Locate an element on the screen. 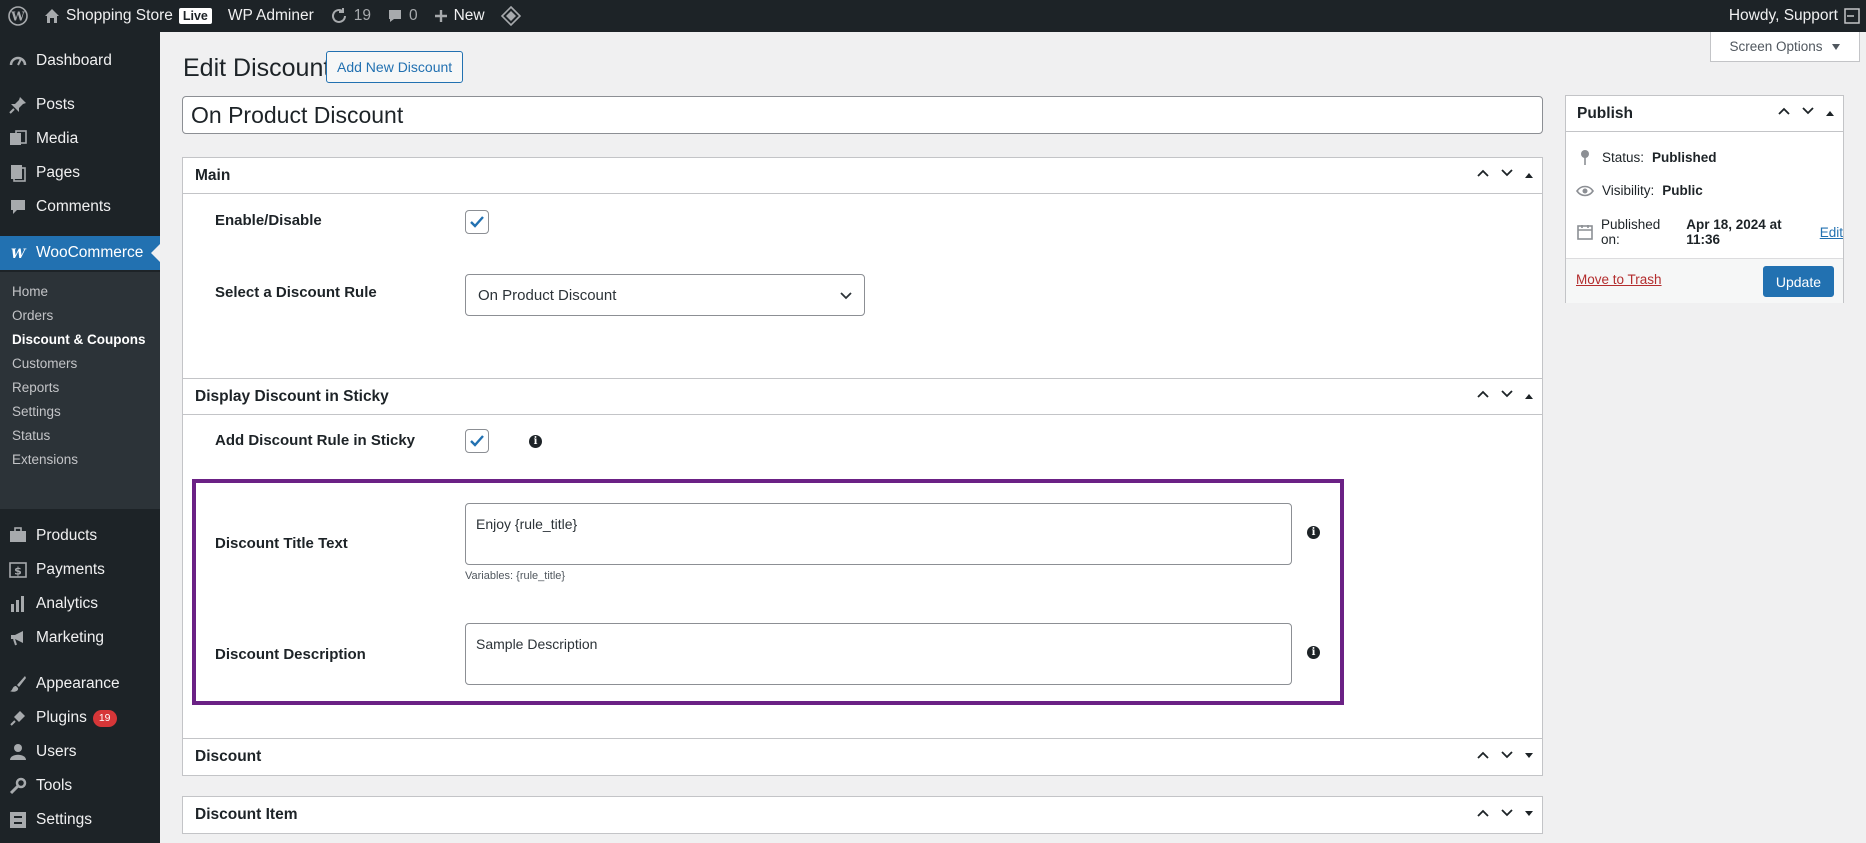 This screenshot has width=1866, height=843. wp-adminer-link: WP Adminer is located at coordinates (271, 16).